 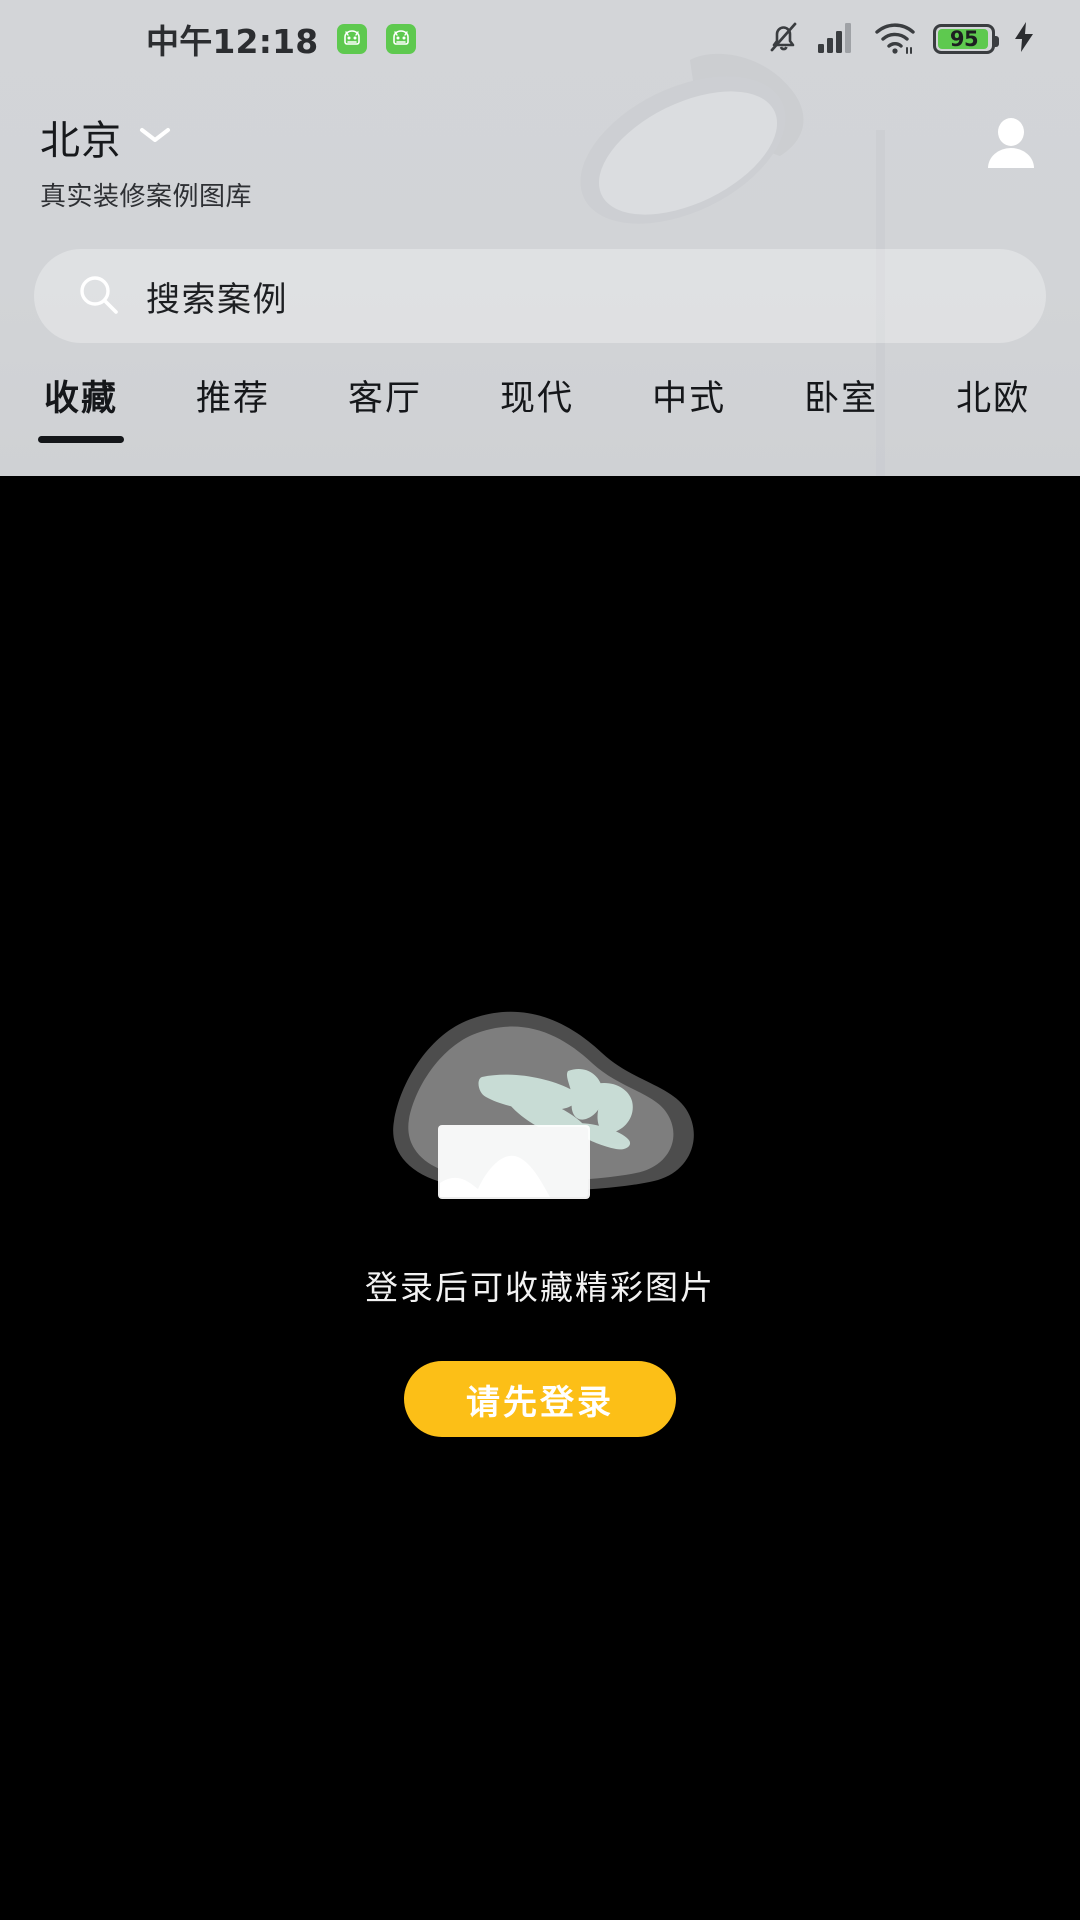 I want to click on category-tab-bar: 收藏 推荐 客厅 现代 中式 卧室 北欧, so click(x=540, y=423).